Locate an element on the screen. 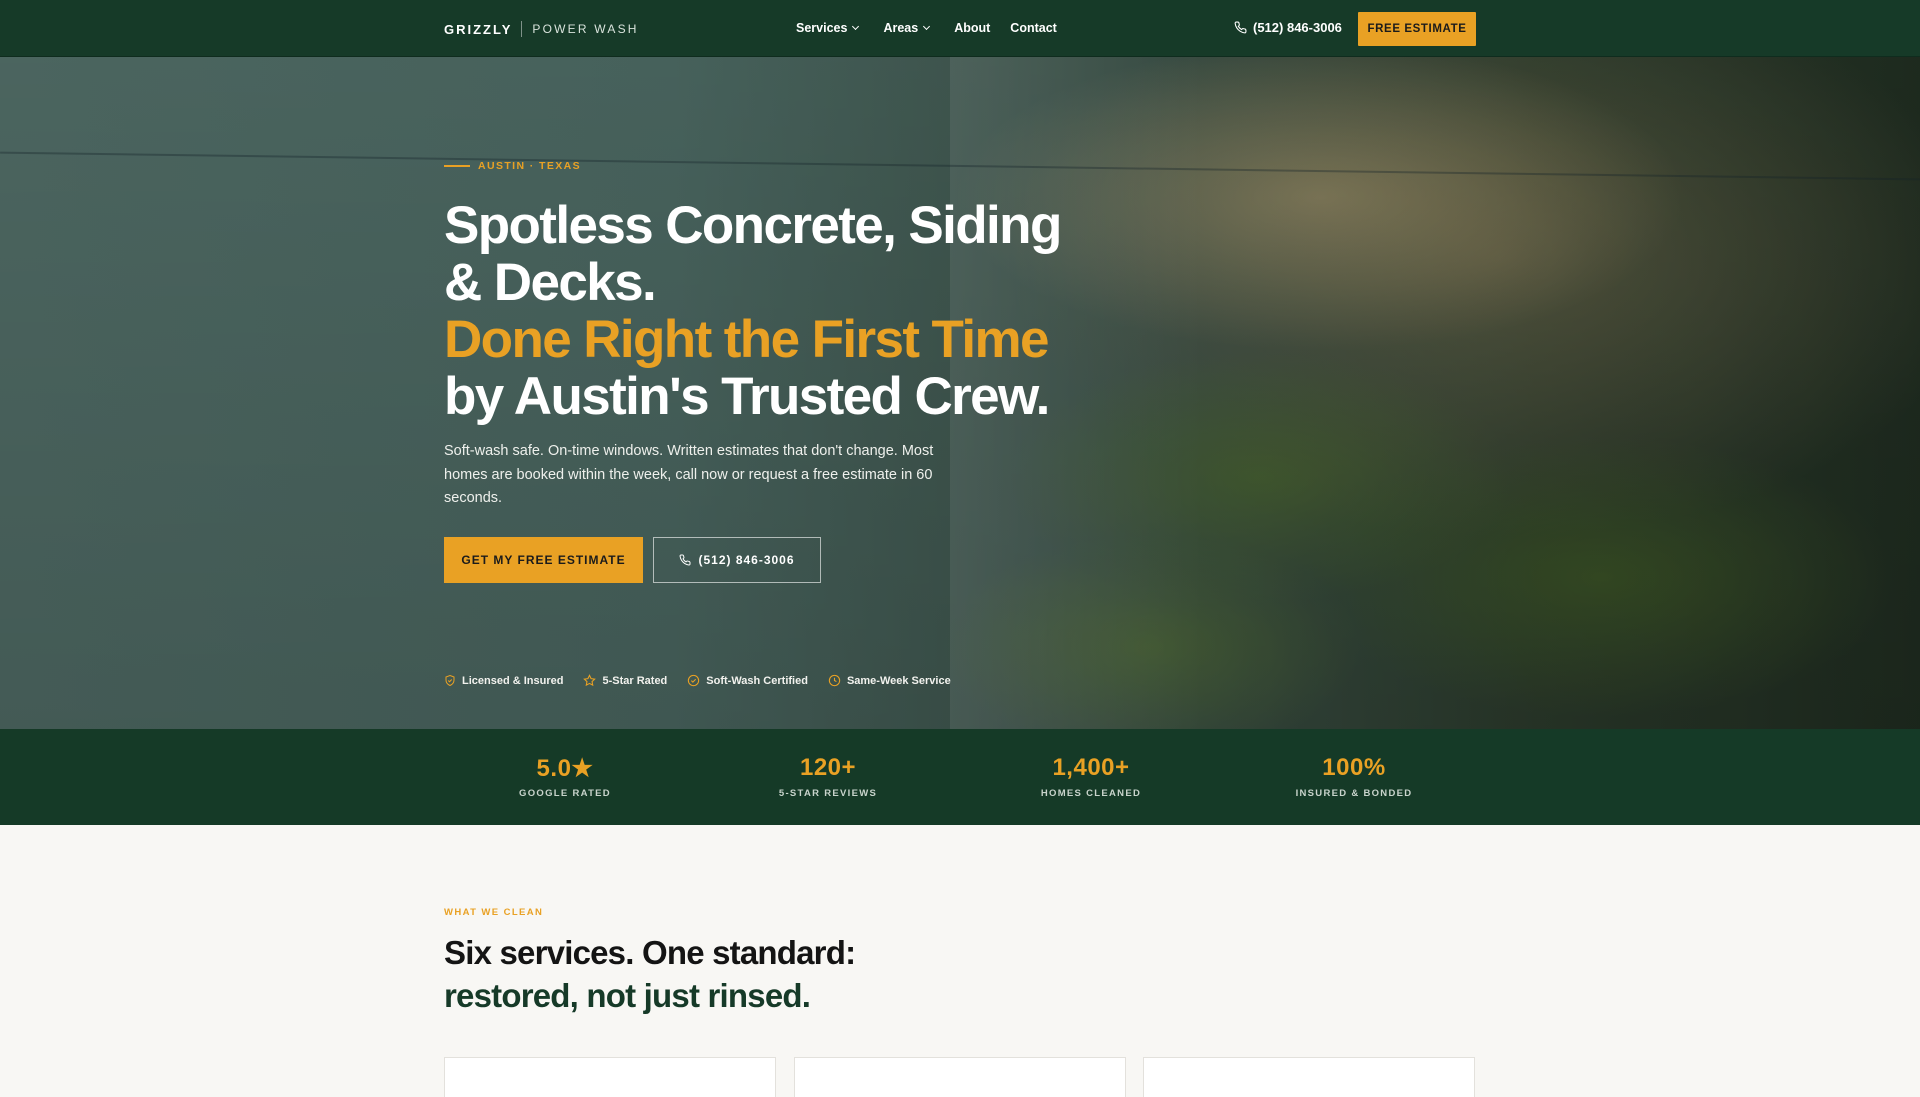 The image size is (1920, 1097). nav-areas-label: Areas is located at coordinates (901, 28).